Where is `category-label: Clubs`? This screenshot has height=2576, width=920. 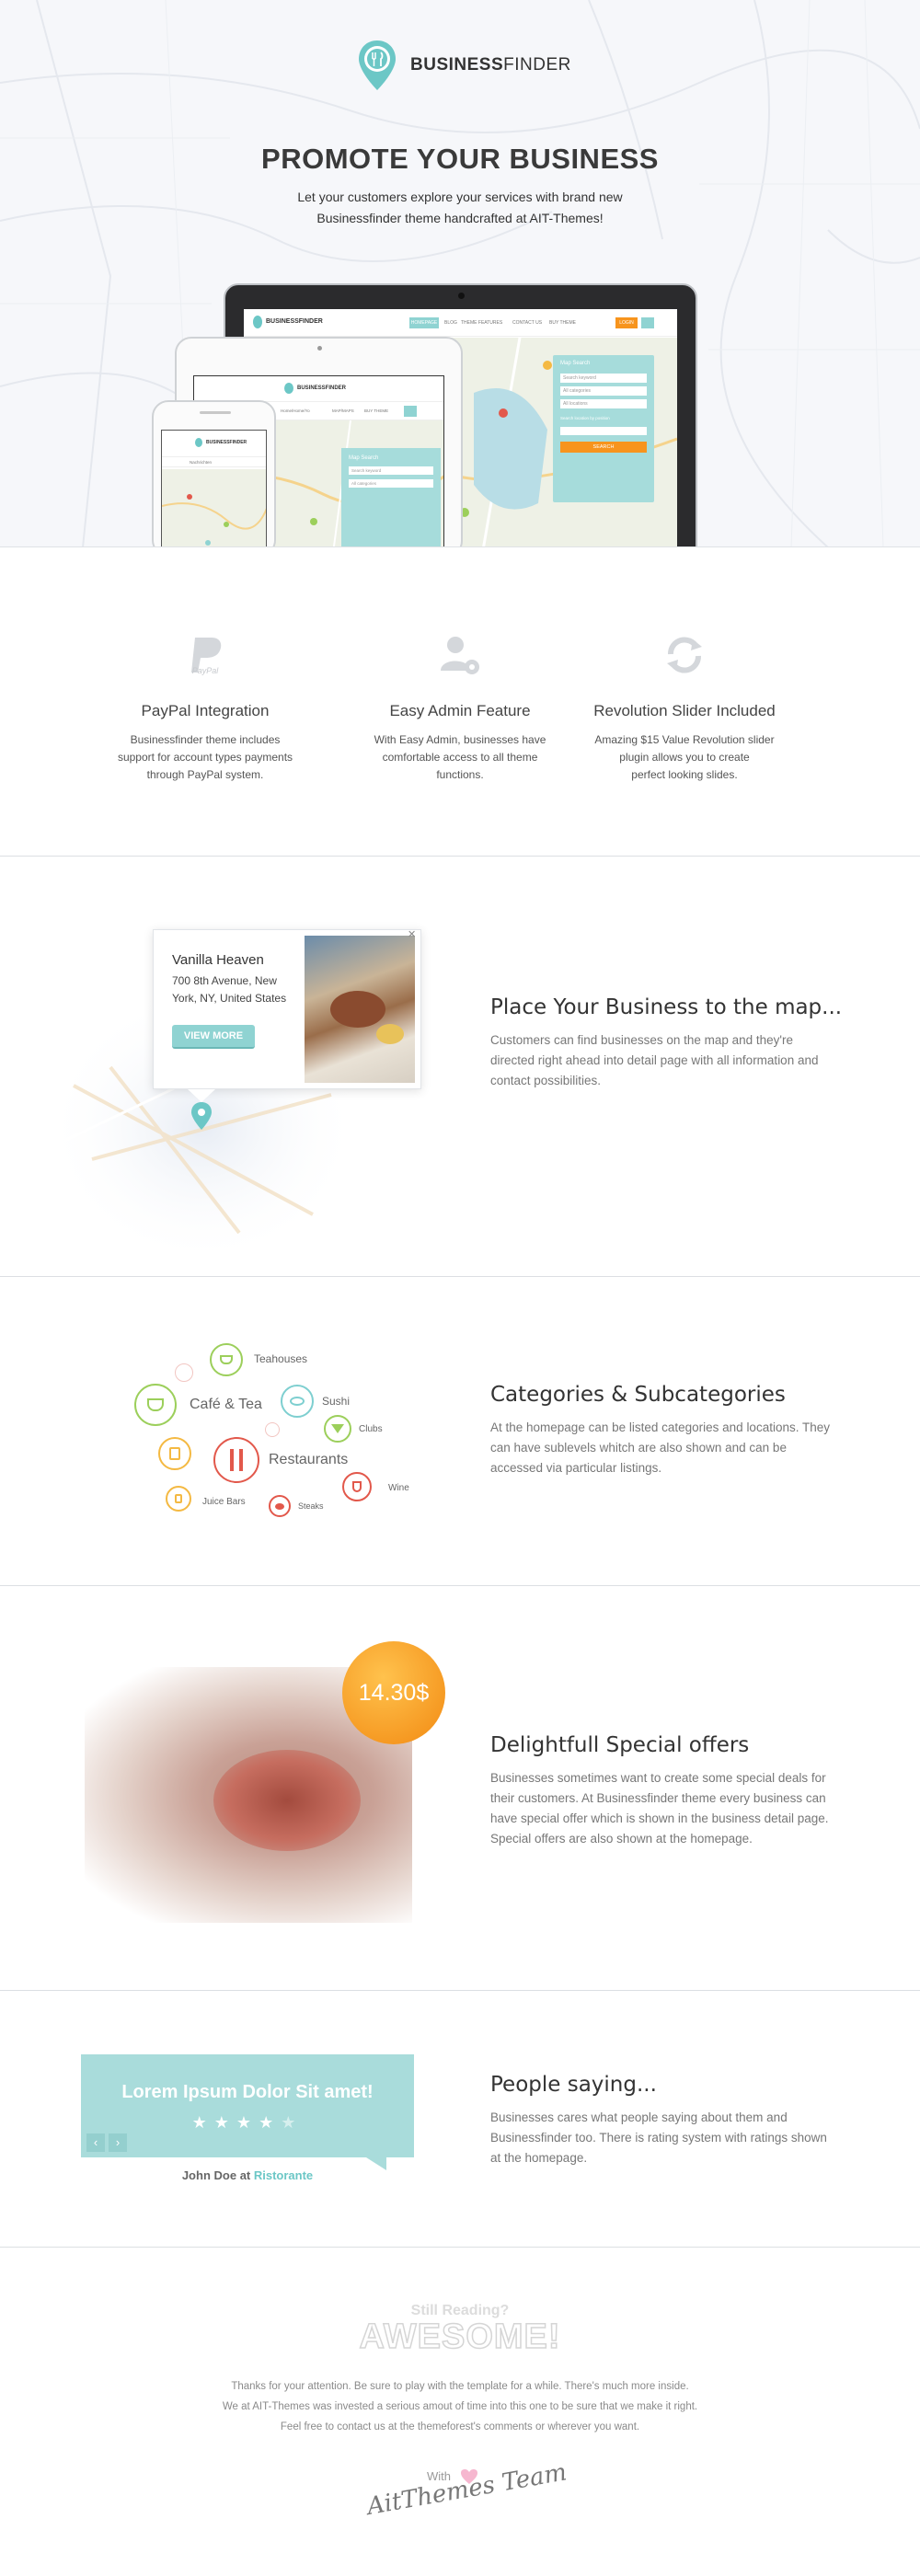 category-label: Clubs is located at coordinates (371, 1429).